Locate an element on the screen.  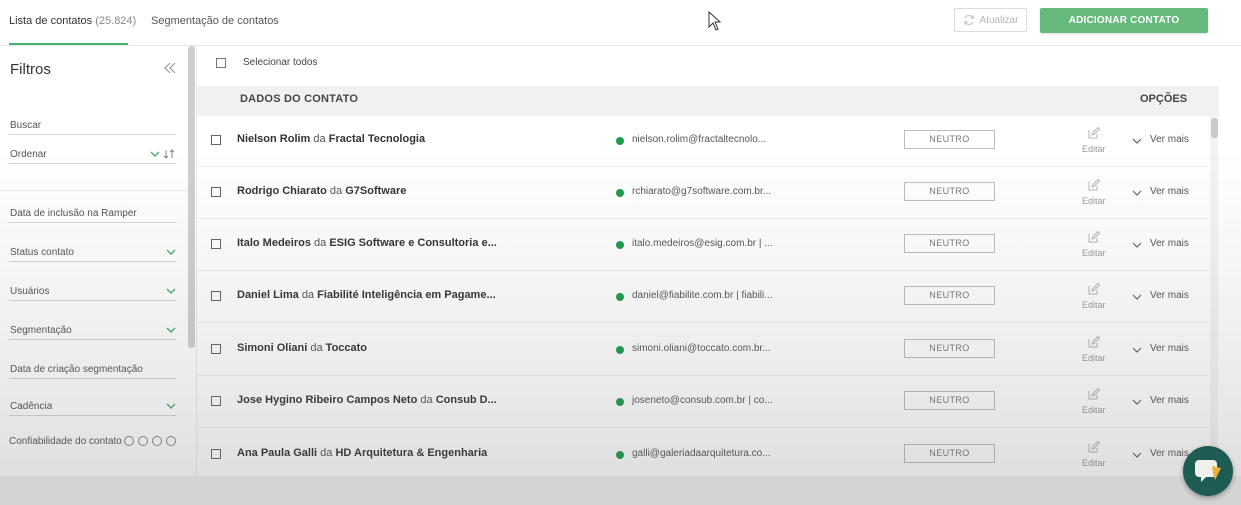
active-tab-indicator is located at coordinates (68, 44).